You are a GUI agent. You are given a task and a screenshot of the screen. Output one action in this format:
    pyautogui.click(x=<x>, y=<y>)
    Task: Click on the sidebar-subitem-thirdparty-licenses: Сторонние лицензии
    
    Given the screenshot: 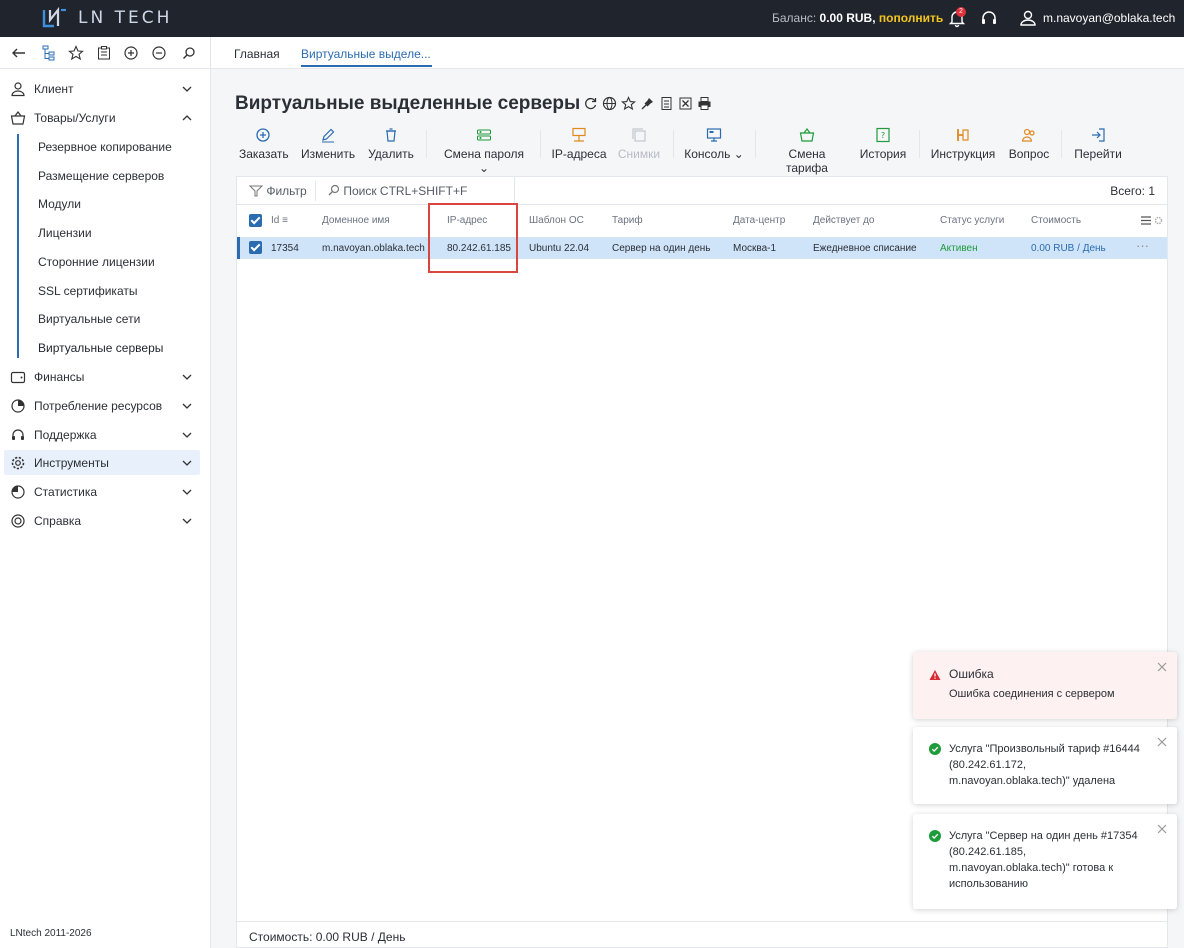 What is the action you would take?
    pyautogui.click(x=96, y=262)
    